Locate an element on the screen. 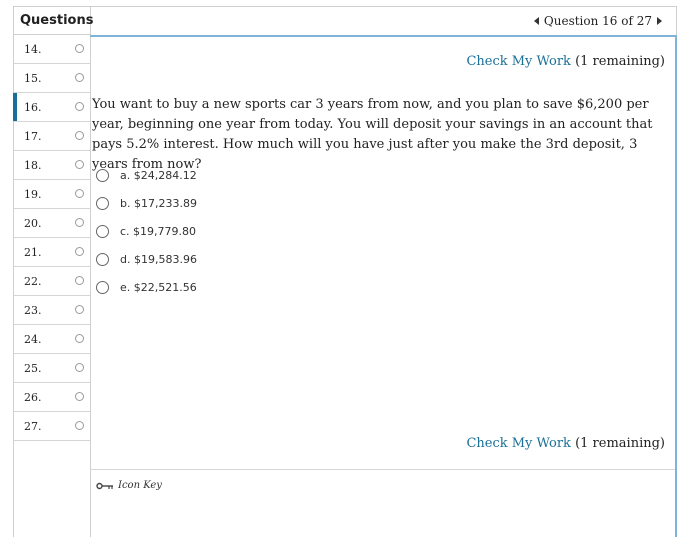 The image size is (700, 537). key-icon is located at coordinates (104, 485).